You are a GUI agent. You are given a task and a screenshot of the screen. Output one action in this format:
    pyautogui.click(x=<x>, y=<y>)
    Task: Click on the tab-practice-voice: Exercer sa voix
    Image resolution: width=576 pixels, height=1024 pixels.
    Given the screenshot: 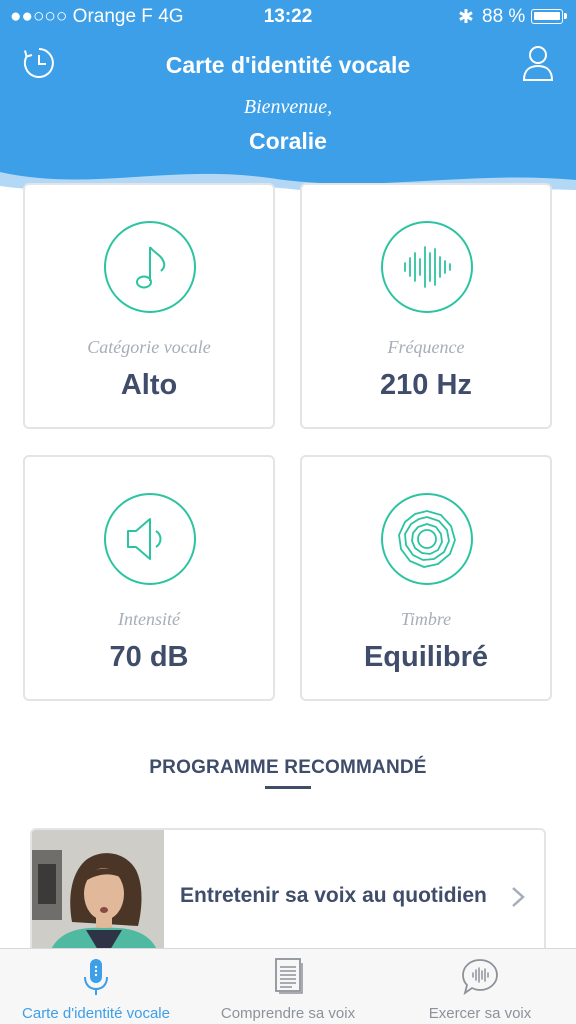 What is the action you would take?
    pyautogui.click(x=480, y=986)
    